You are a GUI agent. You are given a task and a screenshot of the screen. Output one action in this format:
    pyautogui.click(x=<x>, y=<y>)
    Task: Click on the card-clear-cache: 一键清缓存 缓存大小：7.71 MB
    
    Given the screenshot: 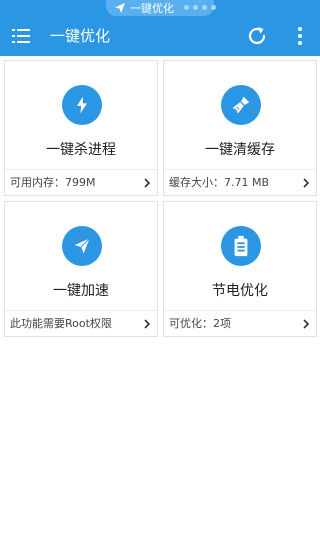 What is the action you would take?
    pyautogui.click(x=240, y=128)
    